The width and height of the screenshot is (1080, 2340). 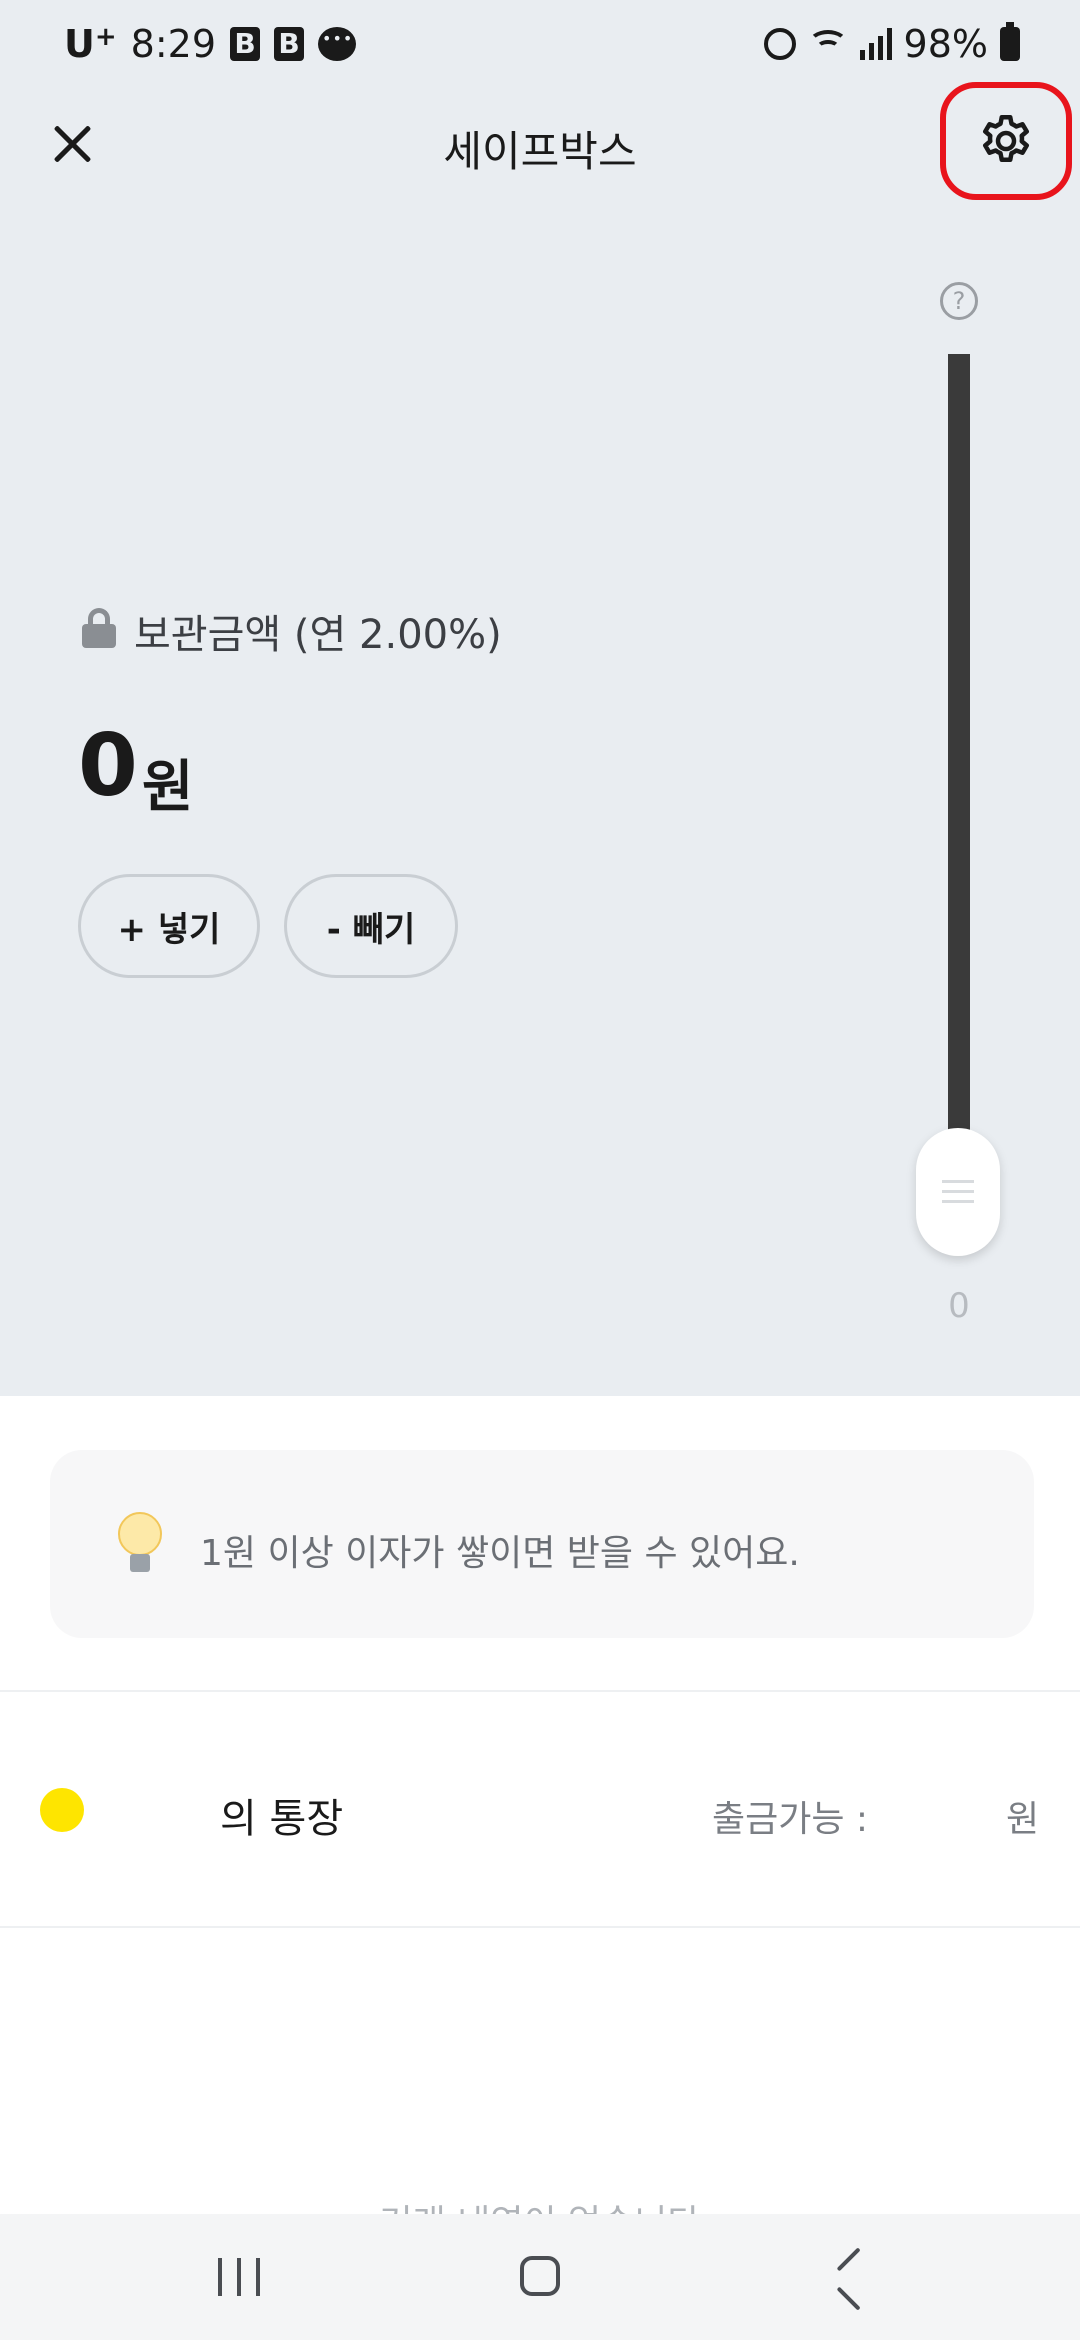 I want to click on interest-tip-card: 1원 이상 이자가 쌓이면 받을 수 있어요., so click(x=542, y=1544).